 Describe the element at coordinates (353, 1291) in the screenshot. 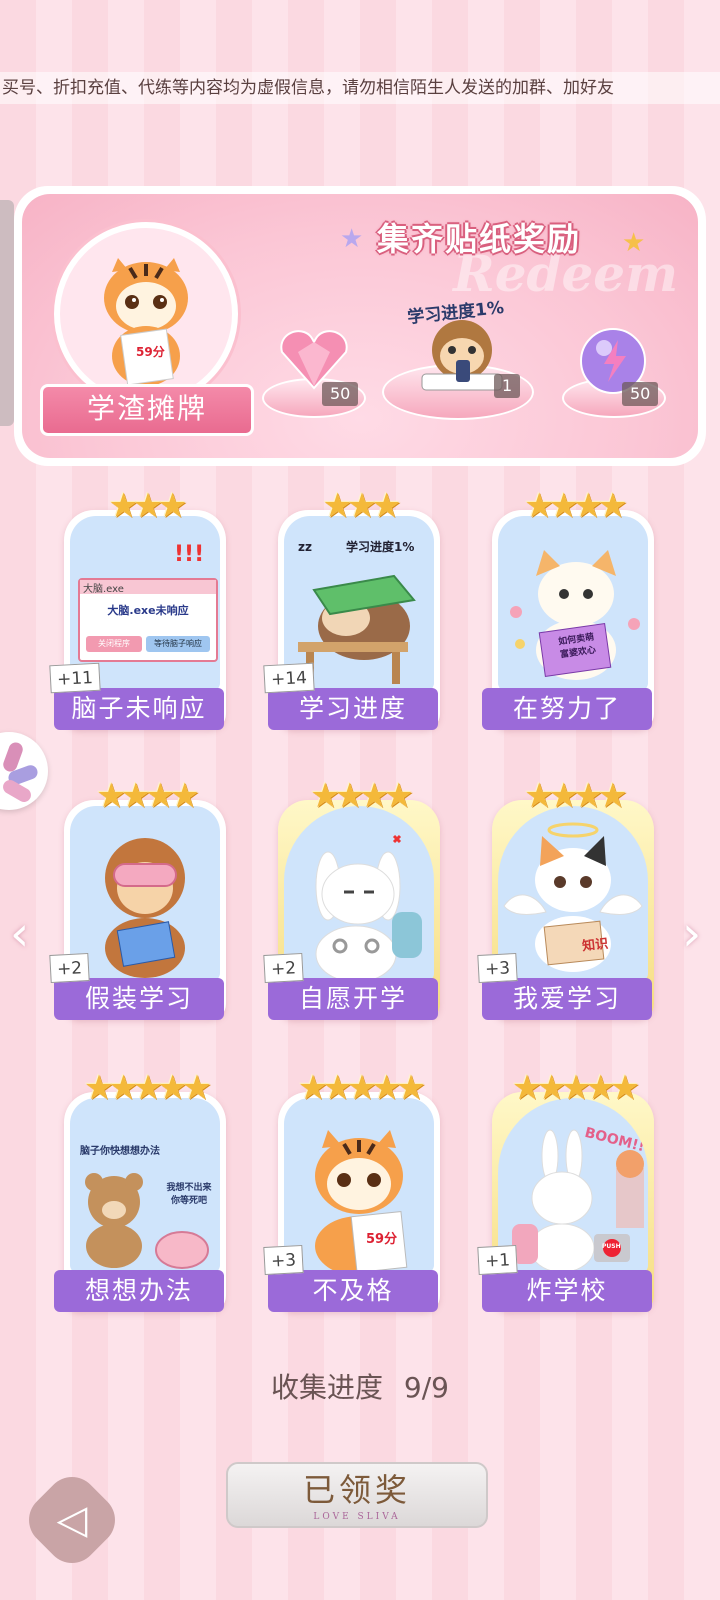

I see `sticker-name: 不及格` at that location.